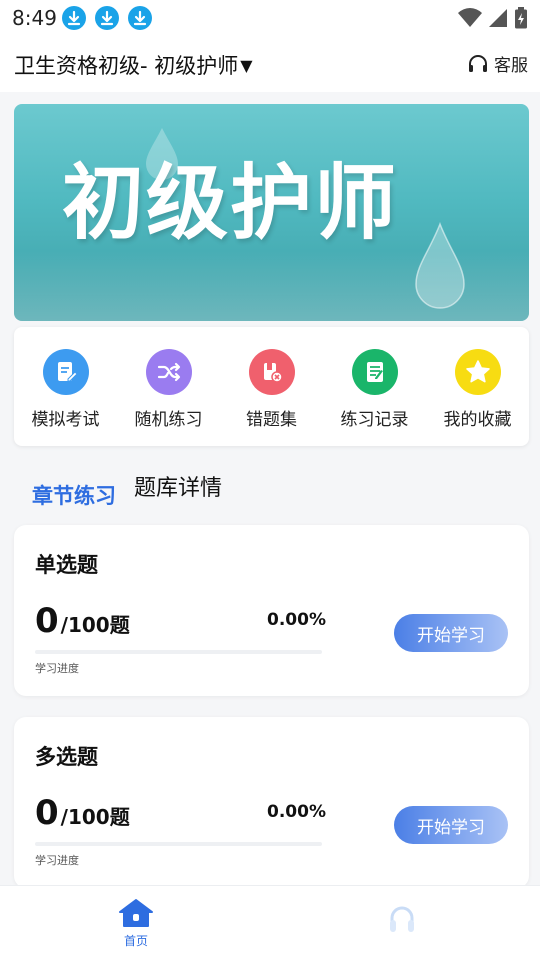 The height and width of the screenshot is (960, 540). What do you see at coordinates (74, 495) in the screenshot?
I see `tab-chapter-practice: 章节练习` at bounding box center [74, 495].